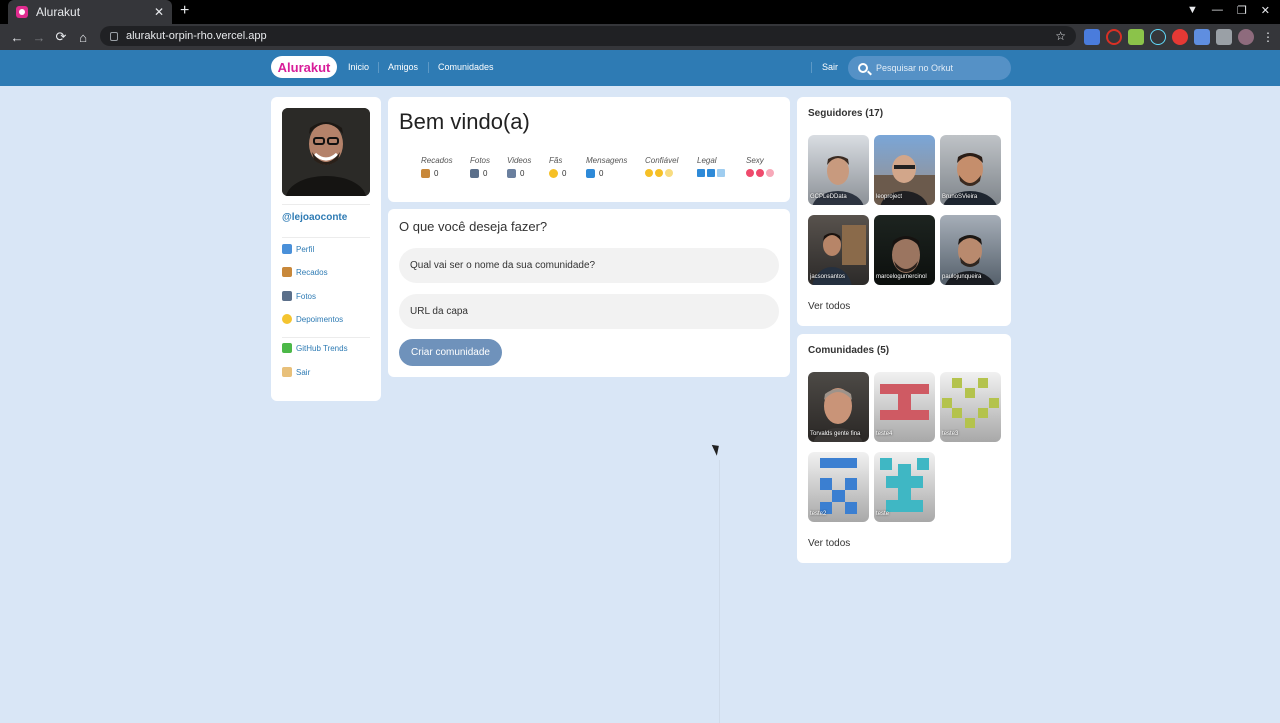  What do you see at coordinates (1202, 37) in the screenshot?
I see `screen-extension-icon` at bounding box center [1202, 37].